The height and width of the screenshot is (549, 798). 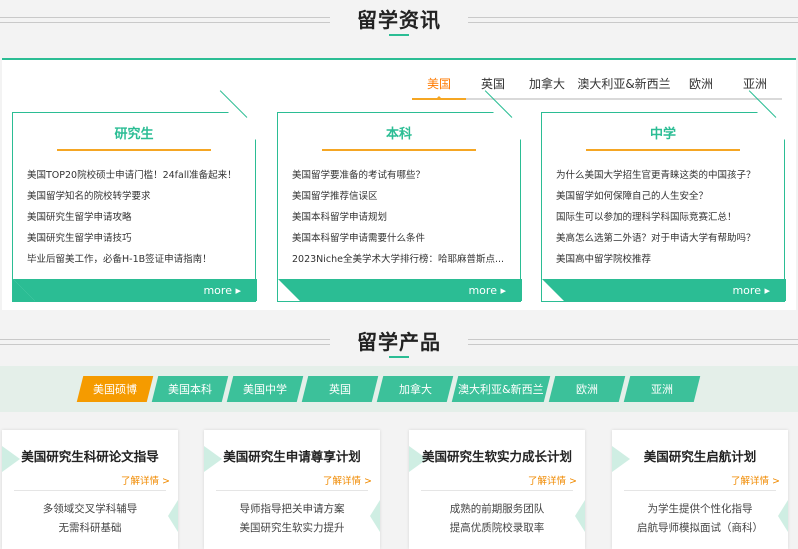 What do you see at coordinates (700, 509) in the screenshot?
I see `product-feature: 为学生提供个性化指导` at bounding box center [700, 509].